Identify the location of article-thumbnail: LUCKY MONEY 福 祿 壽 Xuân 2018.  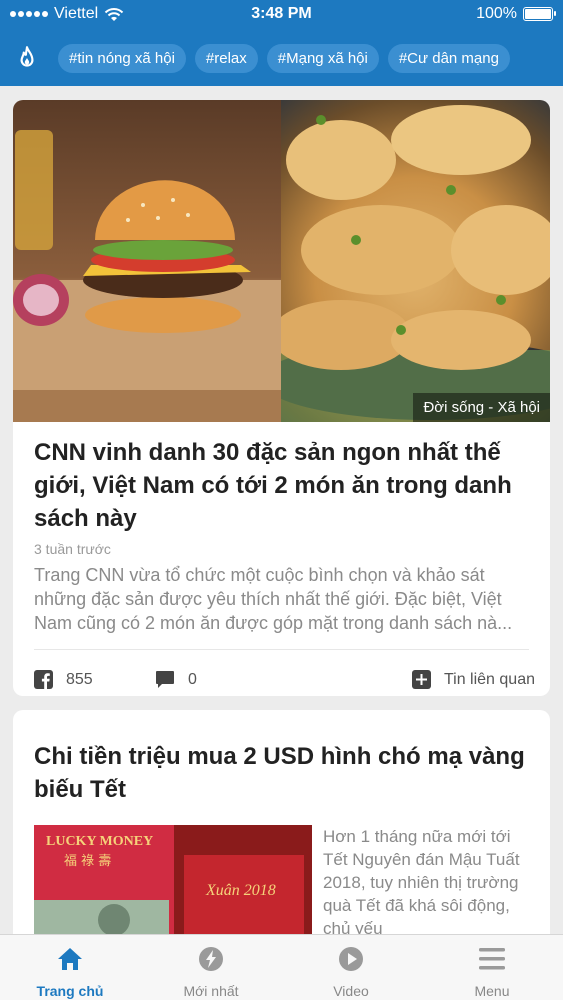
(173, 879).